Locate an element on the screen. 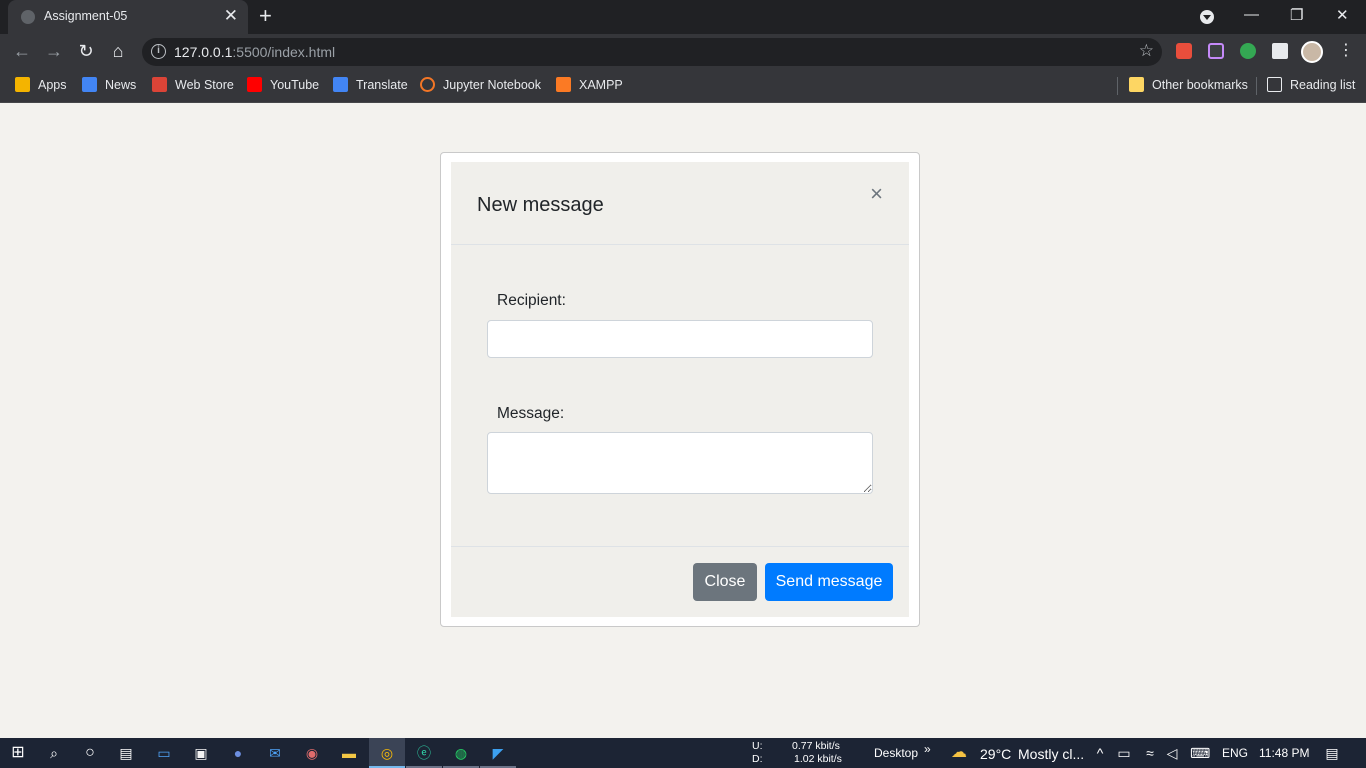 This screenshot has height=768, width=1366. bookmark-jupyter: Jupyter Notebook is located at coordinates (480, 84).